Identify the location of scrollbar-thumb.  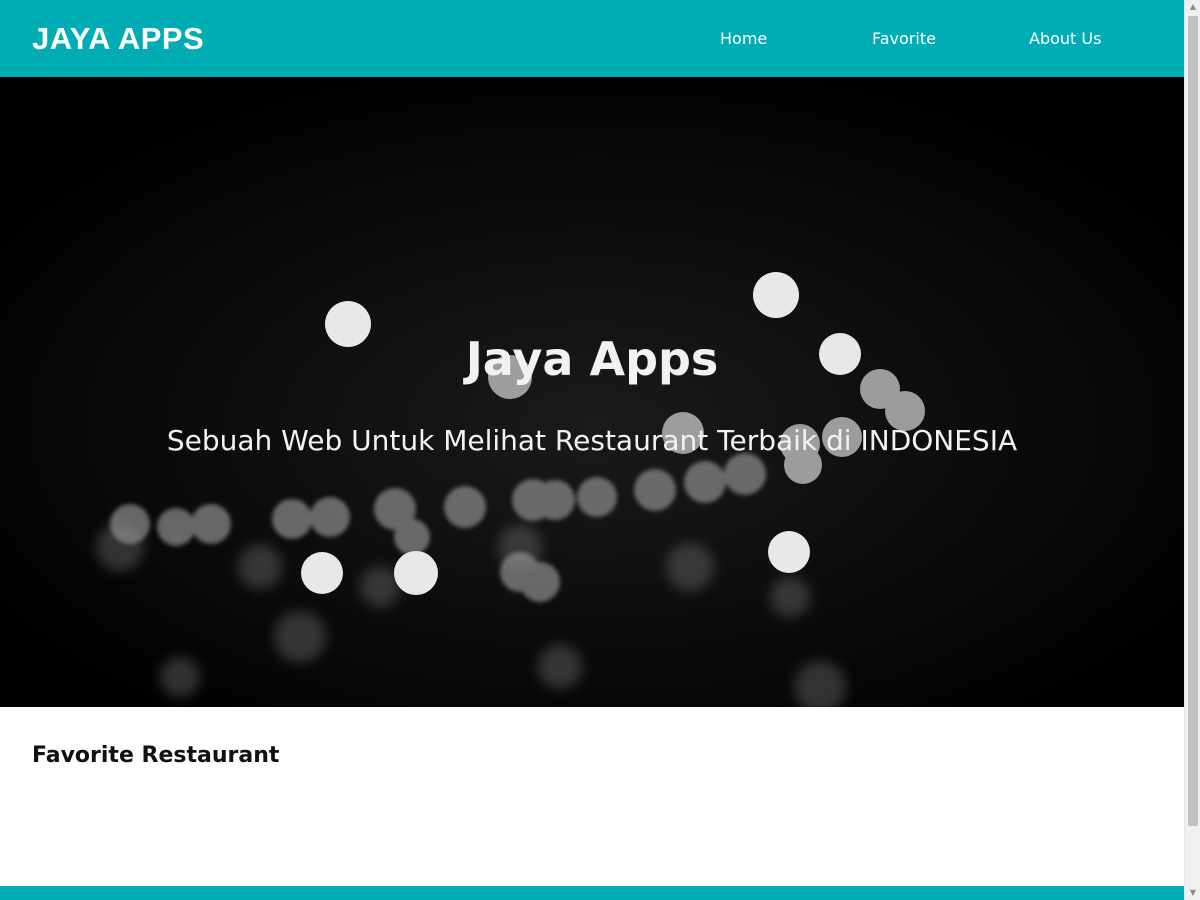
(1193, 421).